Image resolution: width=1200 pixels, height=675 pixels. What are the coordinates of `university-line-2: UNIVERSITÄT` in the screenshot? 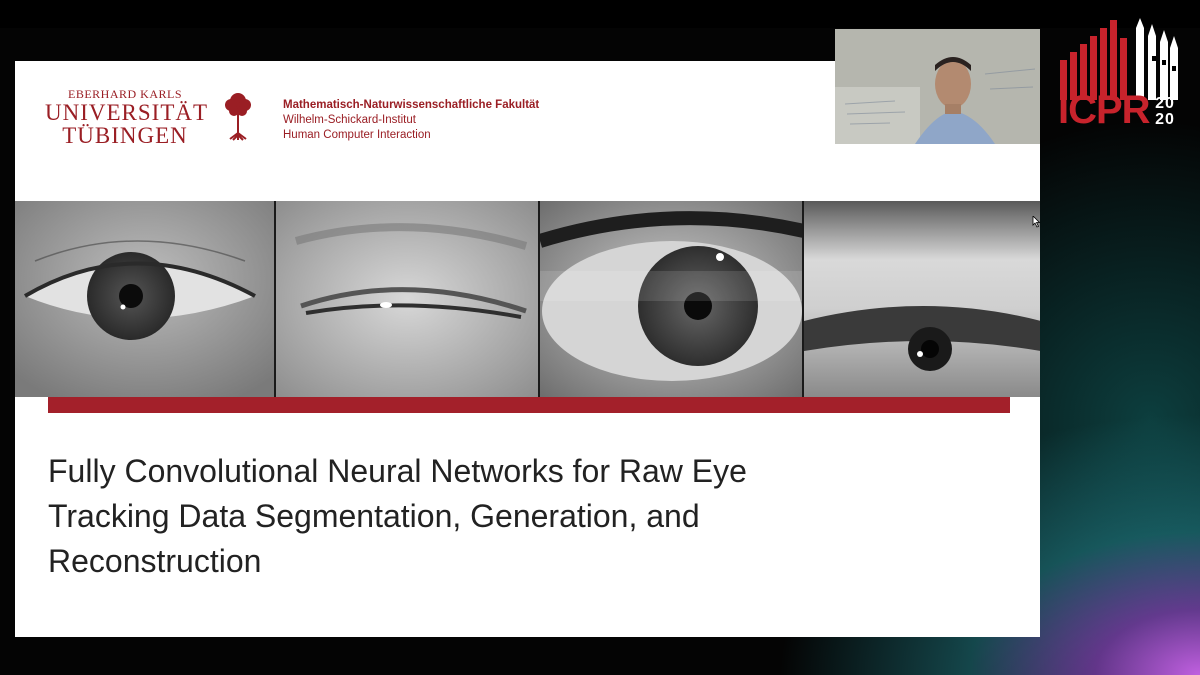 It's located at (127, 112).